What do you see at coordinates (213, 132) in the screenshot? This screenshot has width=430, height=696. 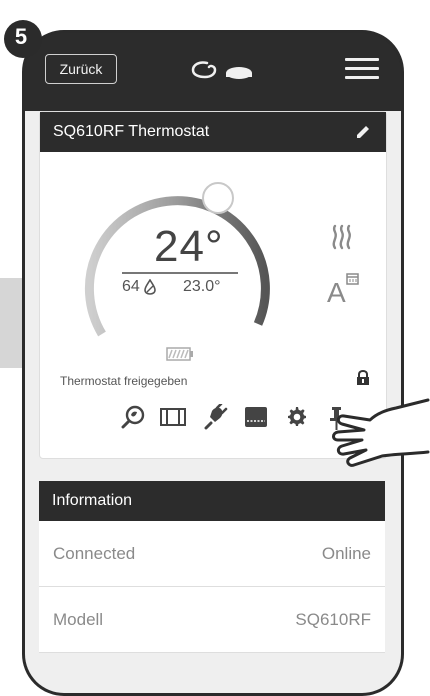 I see `thermostat-card-header: SQ610RF Thermostat` at bounding box center [213, 132].